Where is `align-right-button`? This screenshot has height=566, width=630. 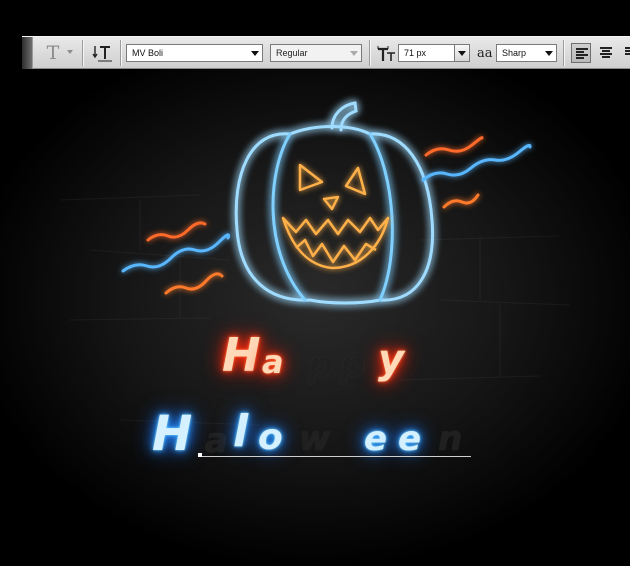 align-right-button is located at coordinates (625, 53).